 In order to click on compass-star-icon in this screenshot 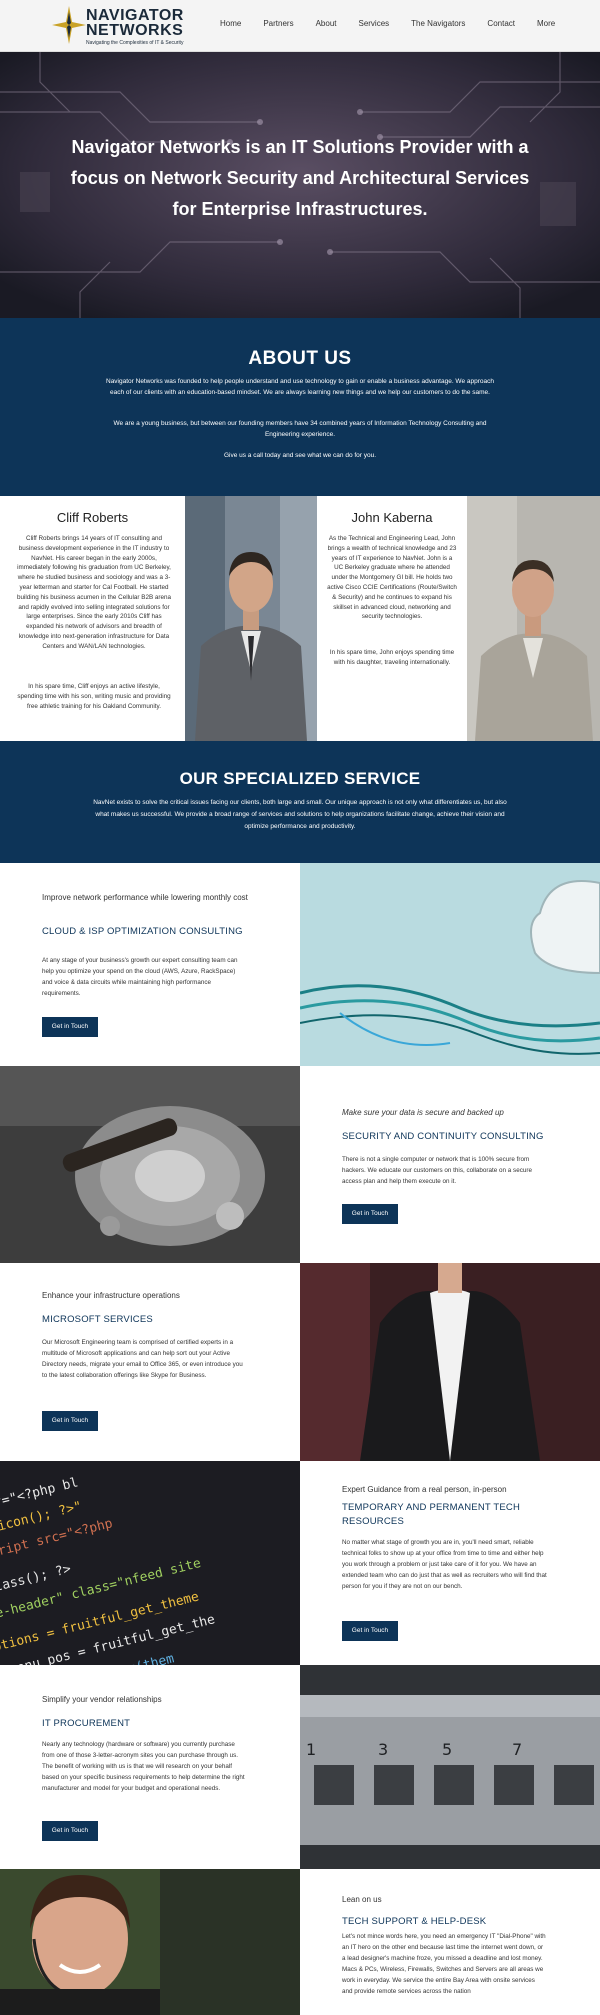, I will do `click(69, 25)`.